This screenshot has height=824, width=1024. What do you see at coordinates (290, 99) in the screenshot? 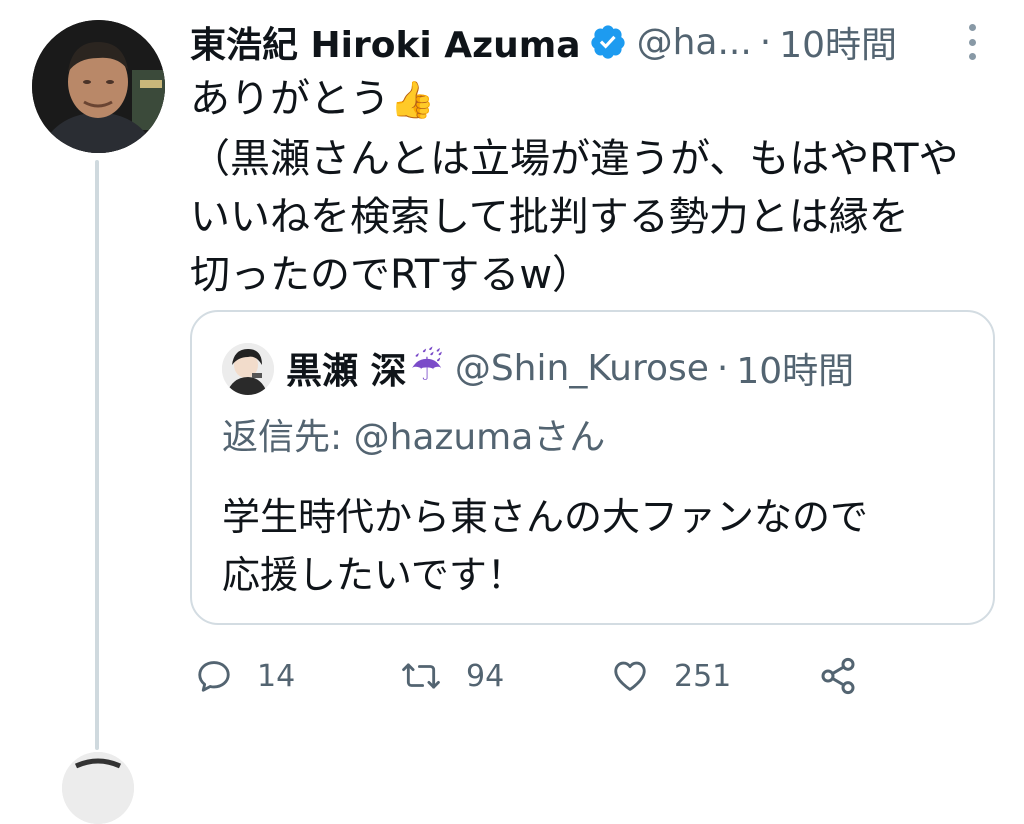
I see `tweet-text-line1: ありがとう` at bounding box center [290, 99].